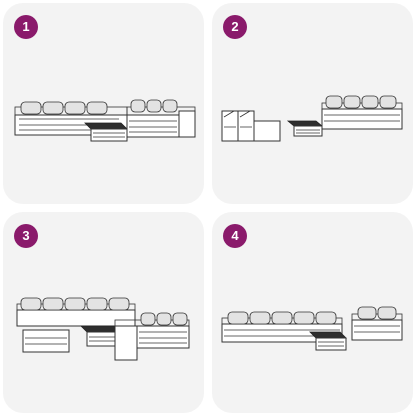 The width and height of the screenshot is (416, 416). What do you see at coordinates (267, 131) in the screenshot?
I see `chair-end` at bounding box center [267, 131].